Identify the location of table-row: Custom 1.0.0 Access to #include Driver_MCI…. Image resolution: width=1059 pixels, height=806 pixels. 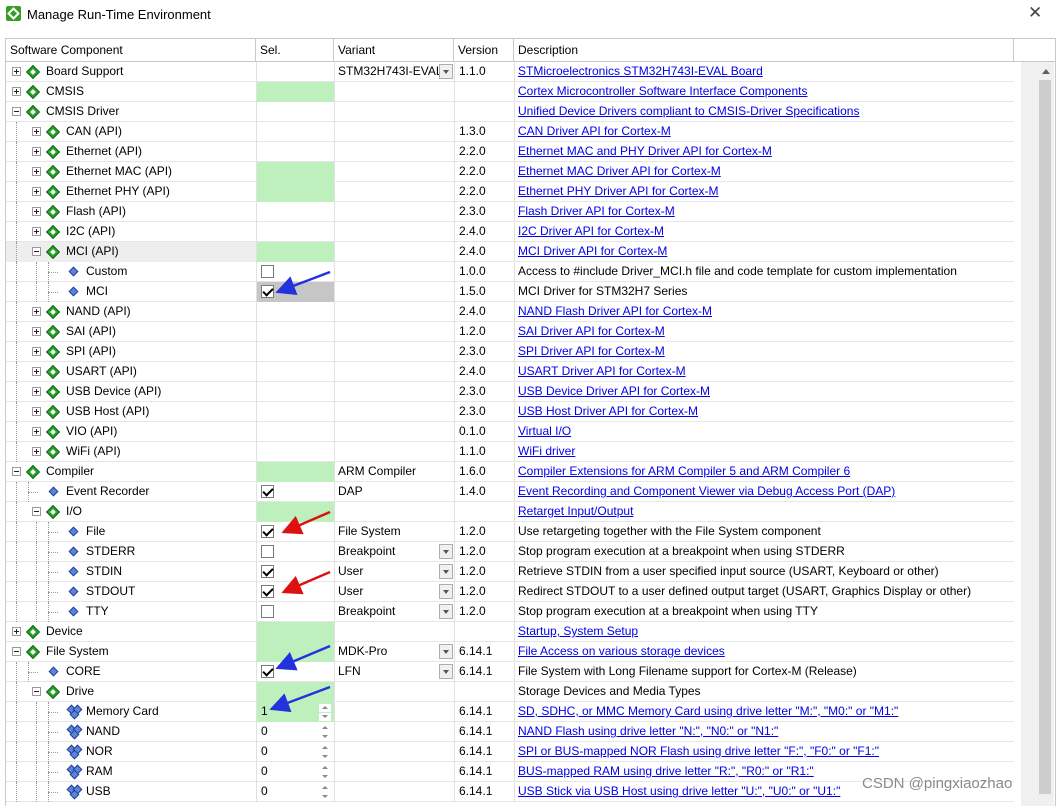
(510, 272).